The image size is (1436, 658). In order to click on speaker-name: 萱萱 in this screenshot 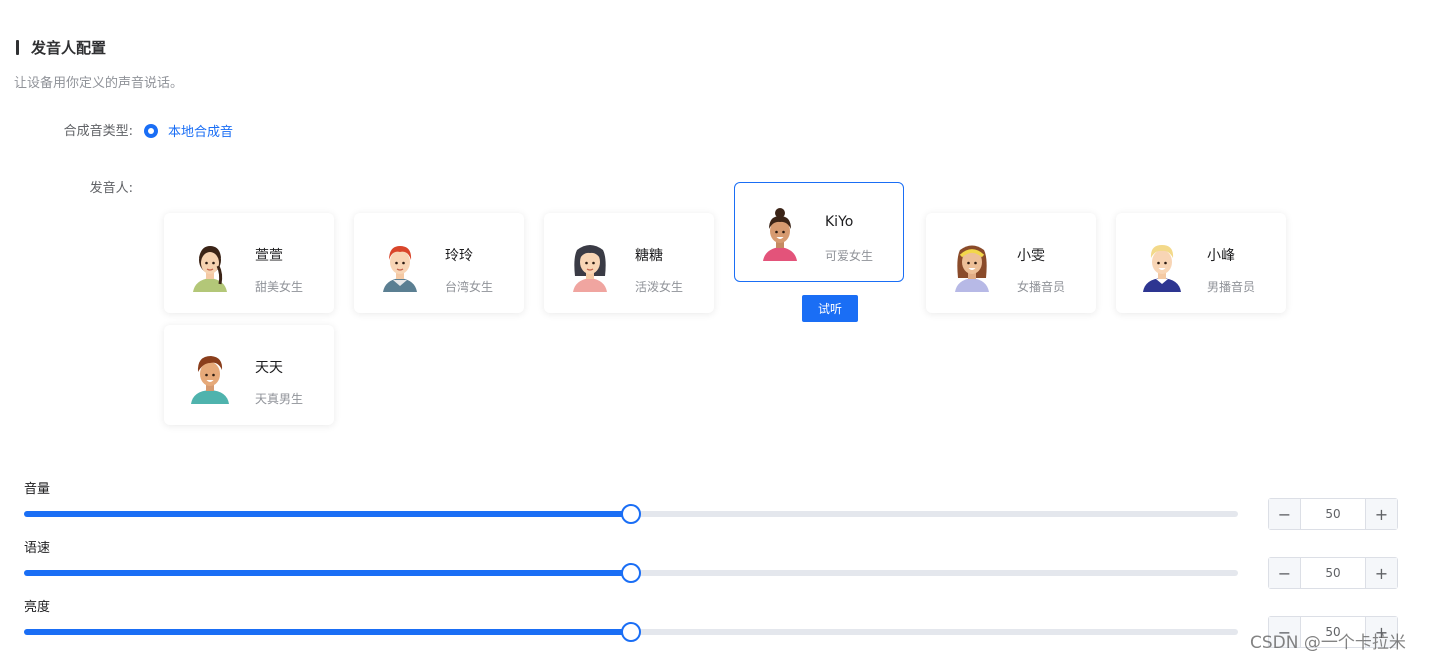, I will do `click(269, 256)`.